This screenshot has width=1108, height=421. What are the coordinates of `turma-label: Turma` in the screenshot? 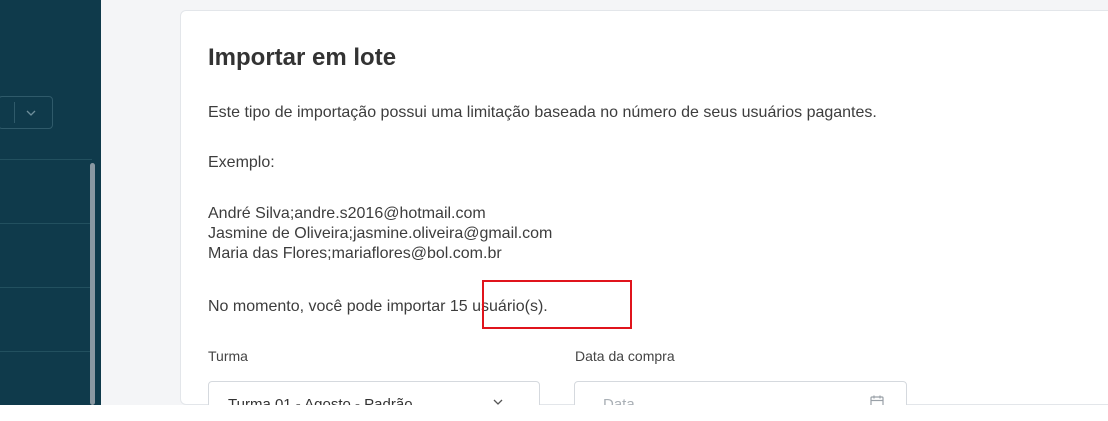 It's located at (228, 356).